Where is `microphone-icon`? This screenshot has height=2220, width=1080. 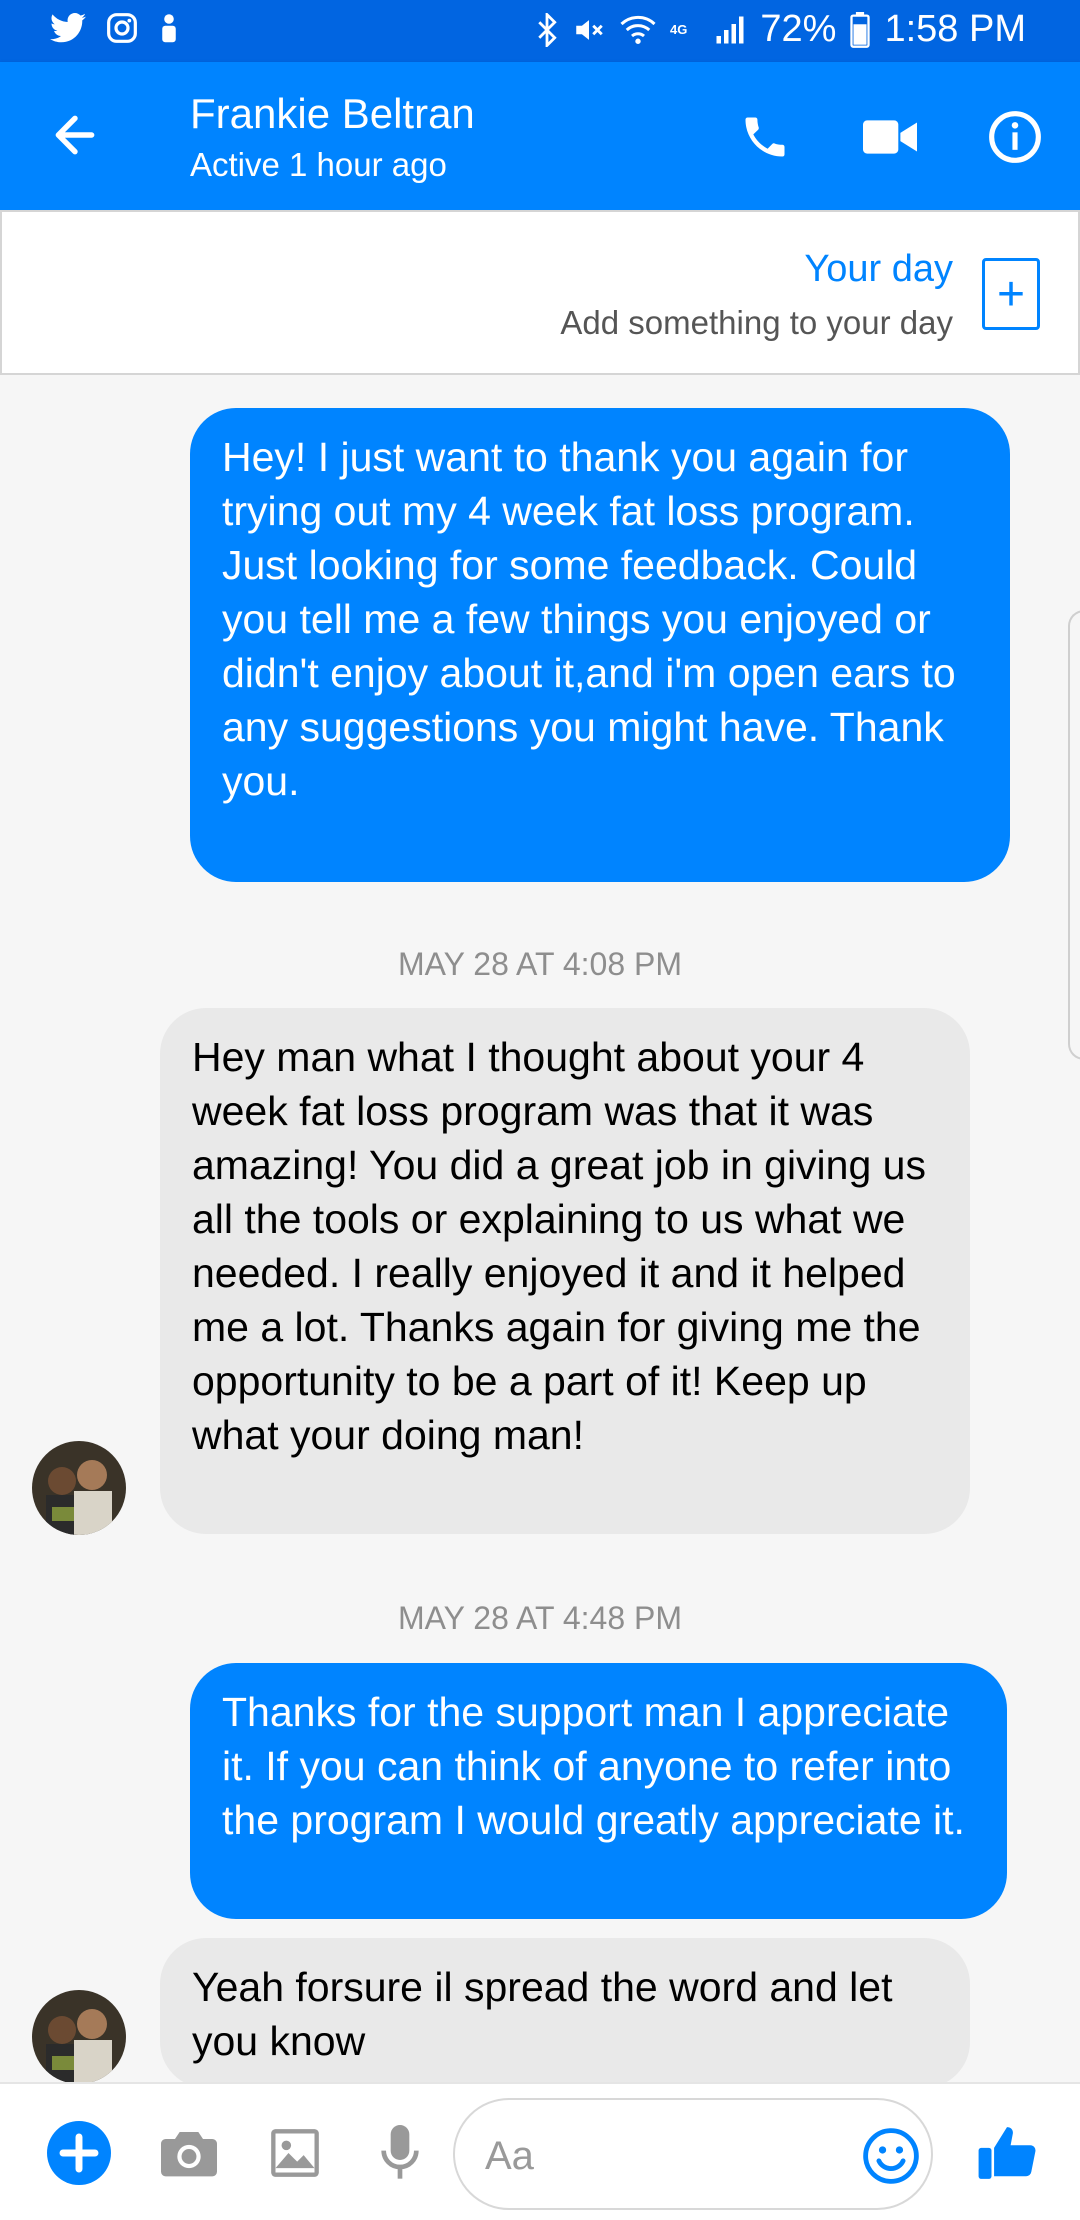
microphone-icon is located at coordinates (400, 2152).